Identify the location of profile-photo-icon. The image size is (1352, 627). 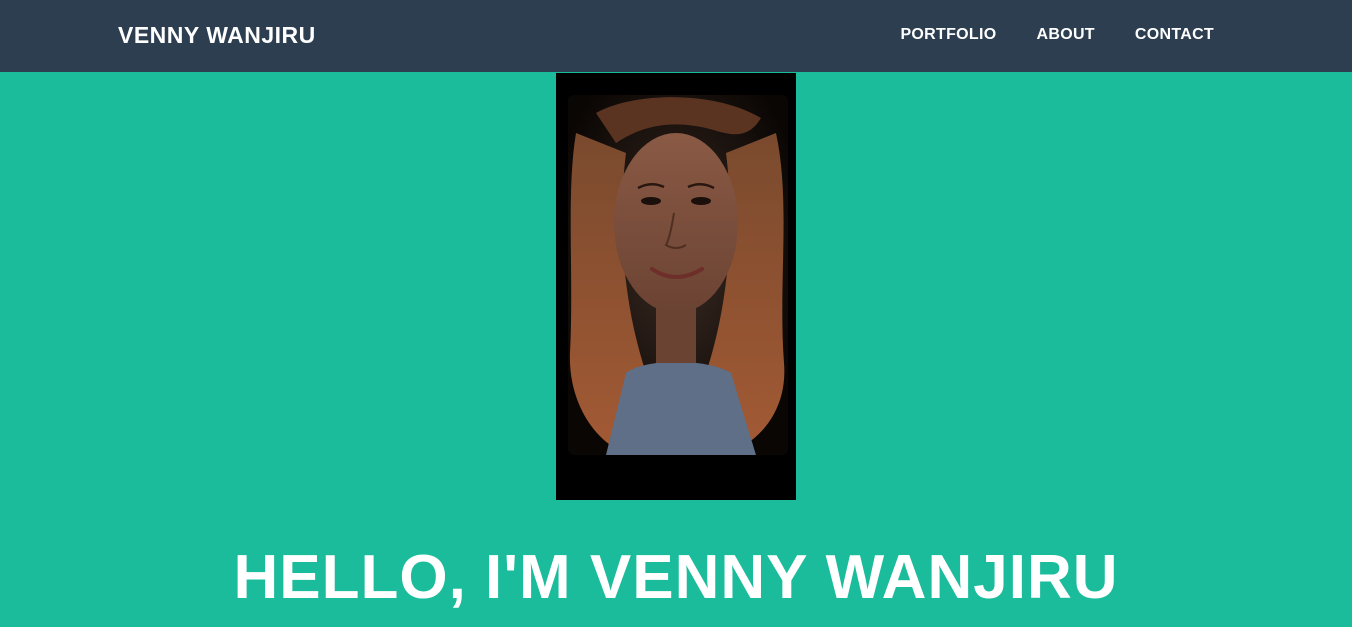
(676, 286).